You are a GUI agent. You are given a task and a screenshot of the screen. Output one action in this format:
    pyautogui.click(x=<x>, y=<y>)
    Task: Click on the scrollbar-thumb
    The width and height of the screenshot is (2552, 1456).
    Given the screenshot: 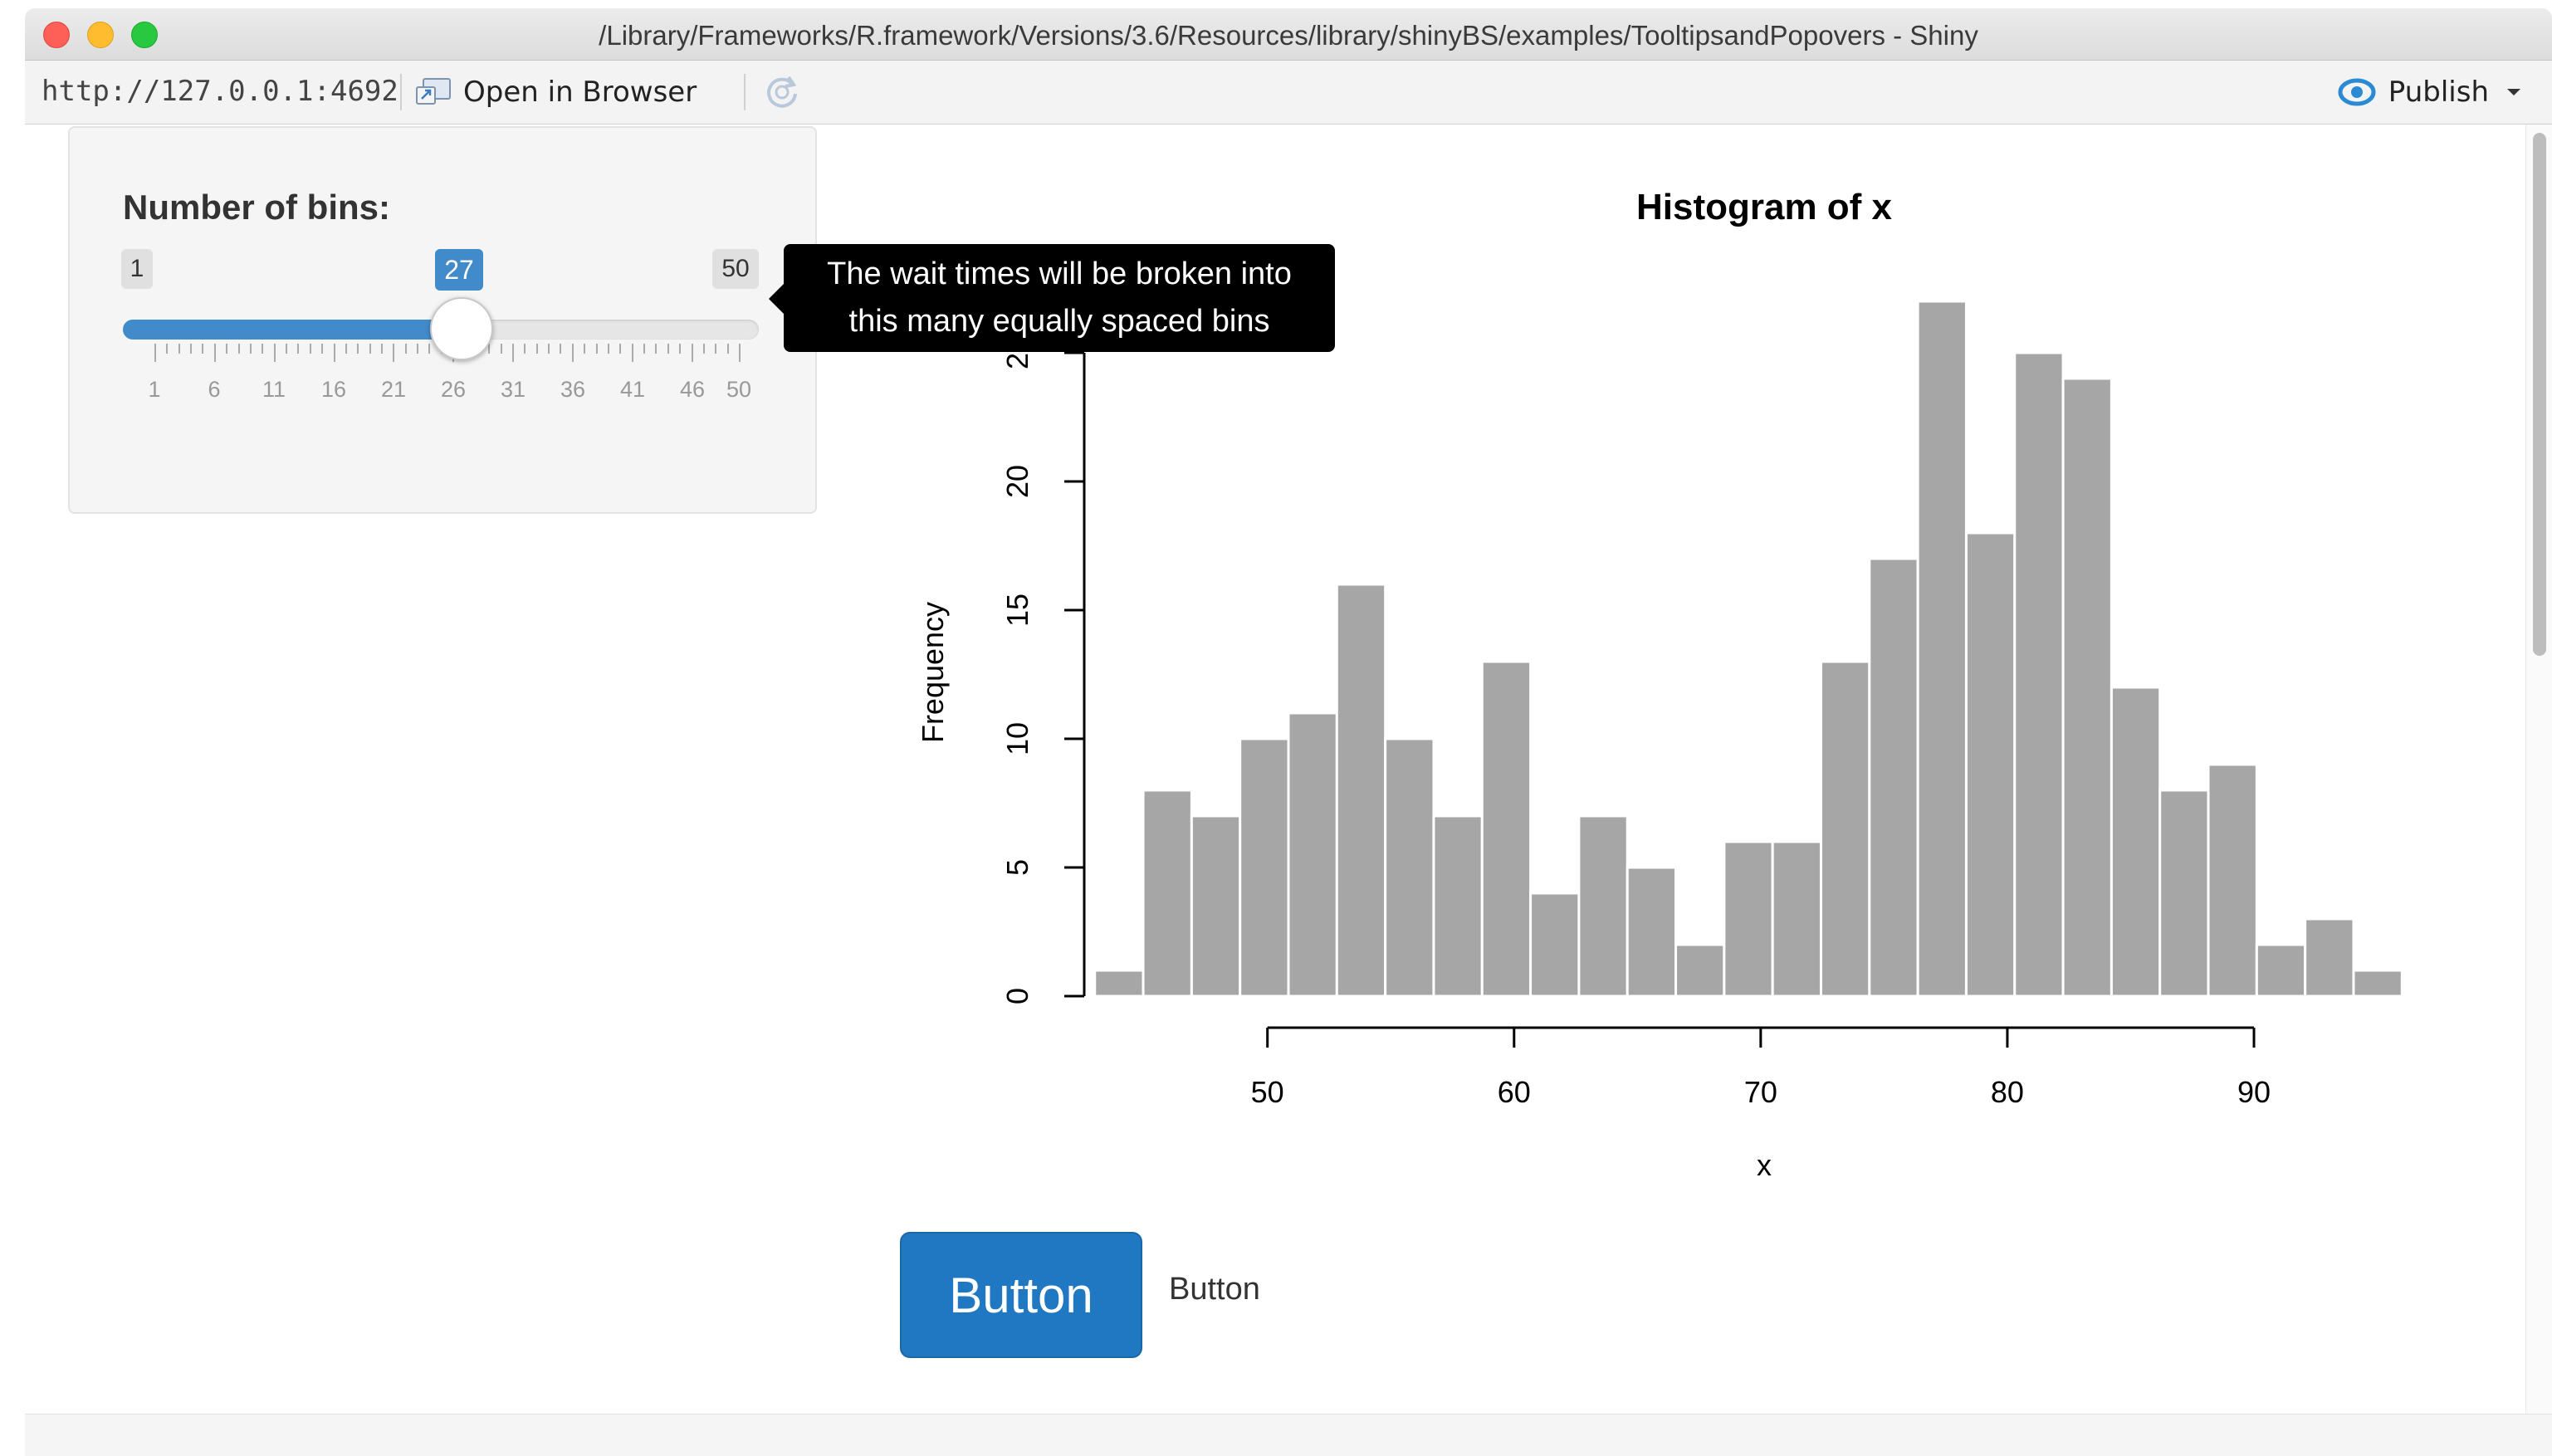 What is the action you would take?
    pyautogui.click(x=2540, y=394)
    